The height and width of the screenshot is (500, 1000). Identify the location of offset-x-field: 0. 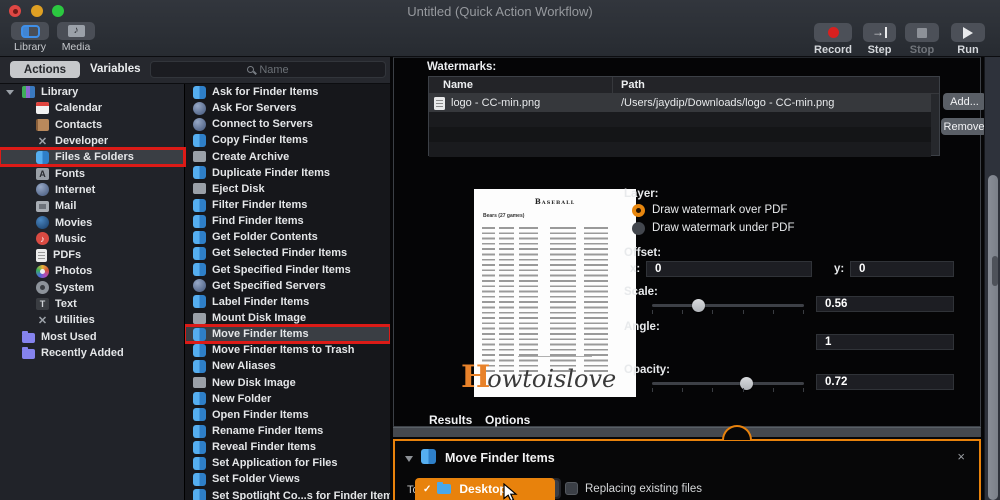
(729, 269).